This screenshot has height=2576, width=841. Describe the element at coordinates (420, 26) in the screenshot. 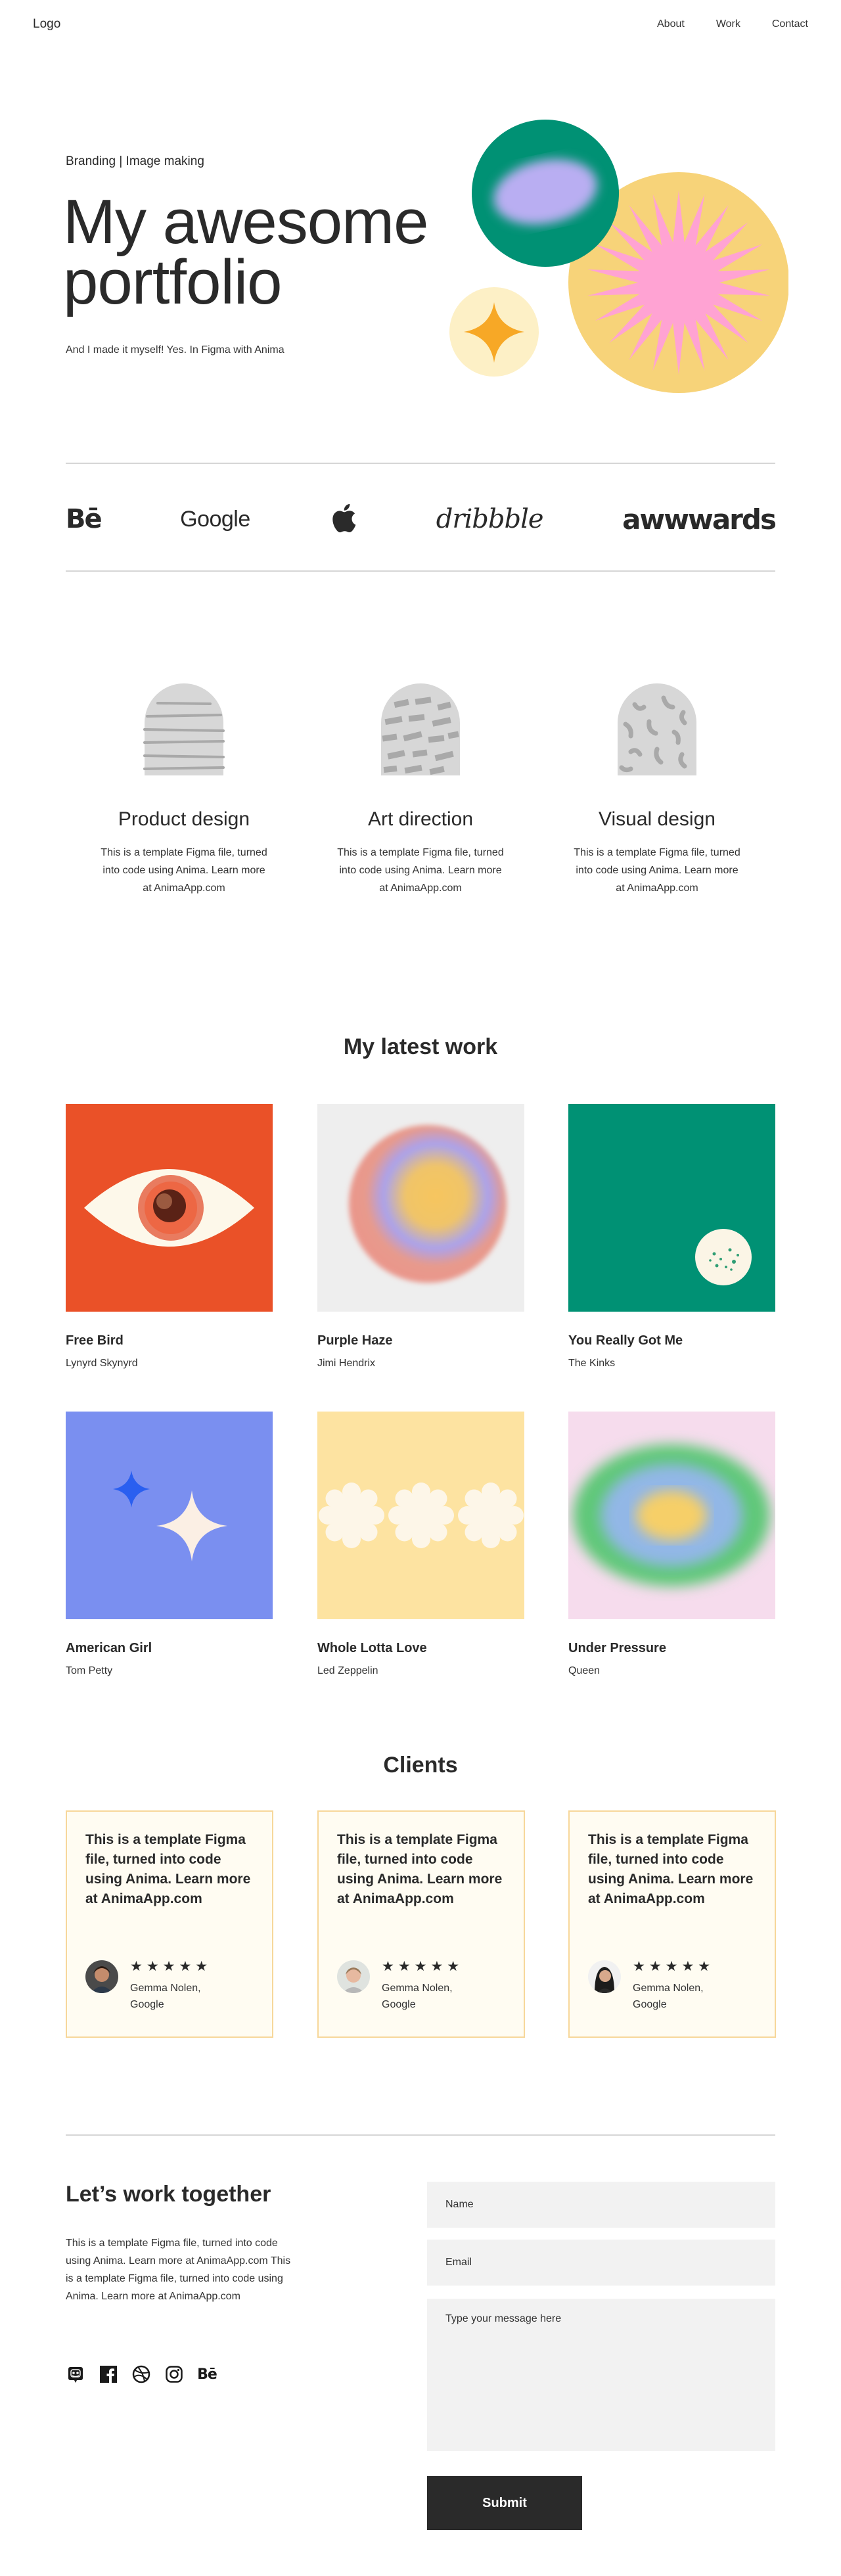

I see `site-header: Logo About Work Contact` at that location.